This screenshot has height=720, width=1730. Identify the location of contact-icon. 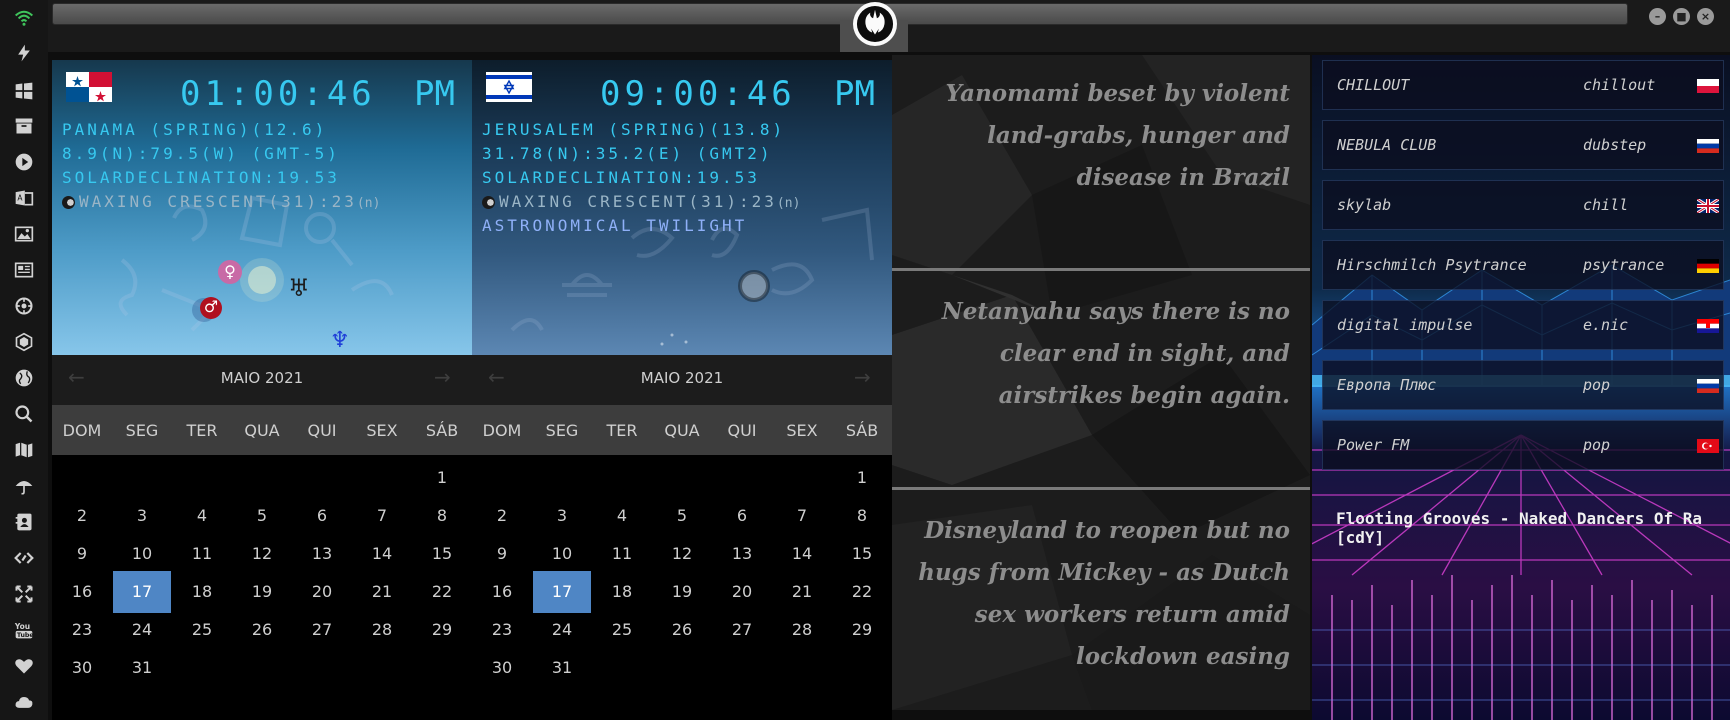
(24, 522).